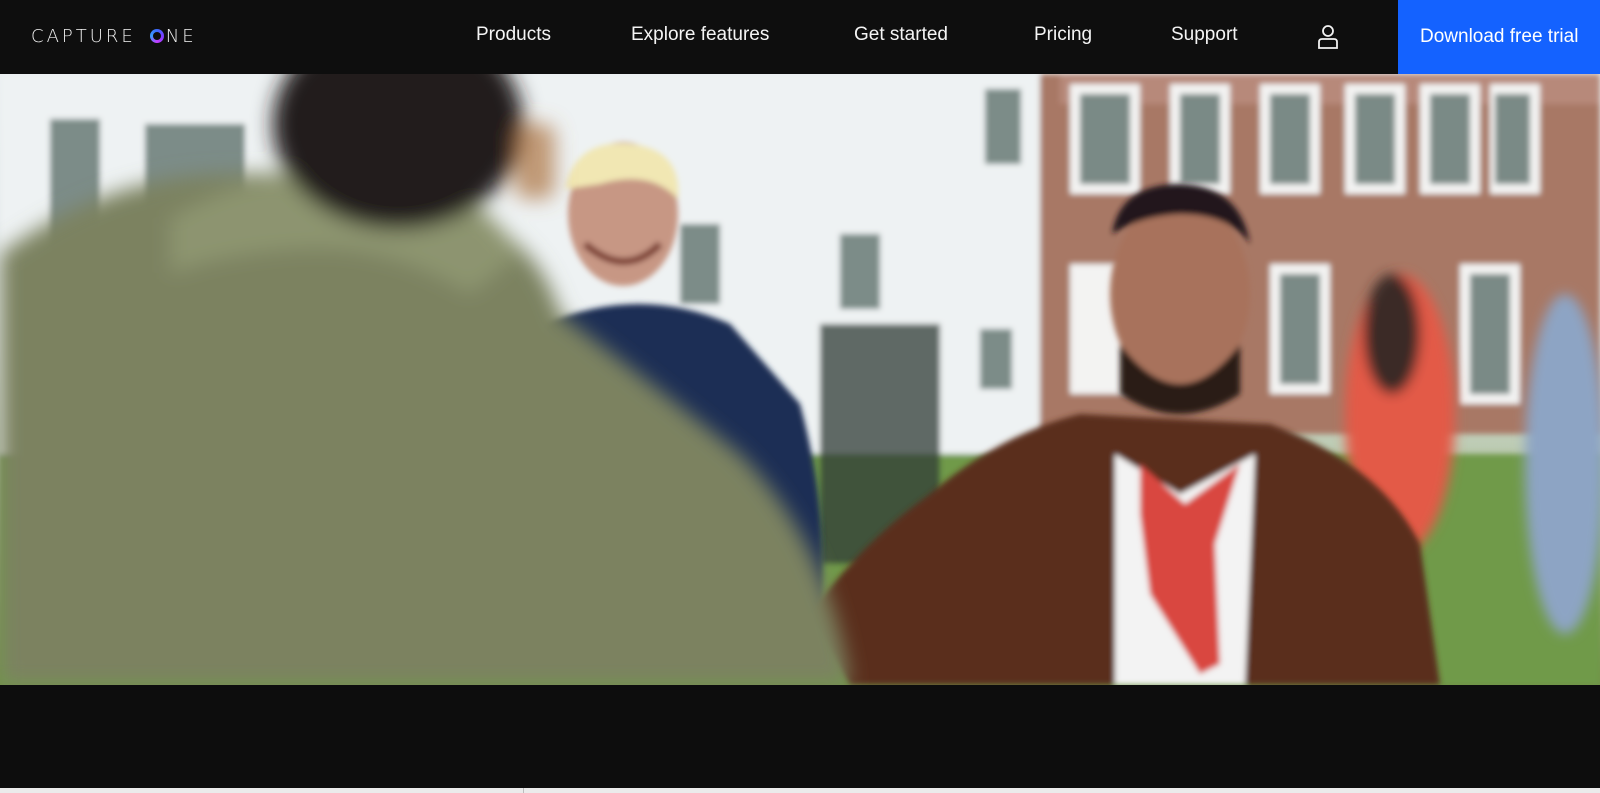 This screenshot has width=1600, height=793. Describe the element at coordinates (800, 790) in the screenshot. I see `content-section-edge` at that location.